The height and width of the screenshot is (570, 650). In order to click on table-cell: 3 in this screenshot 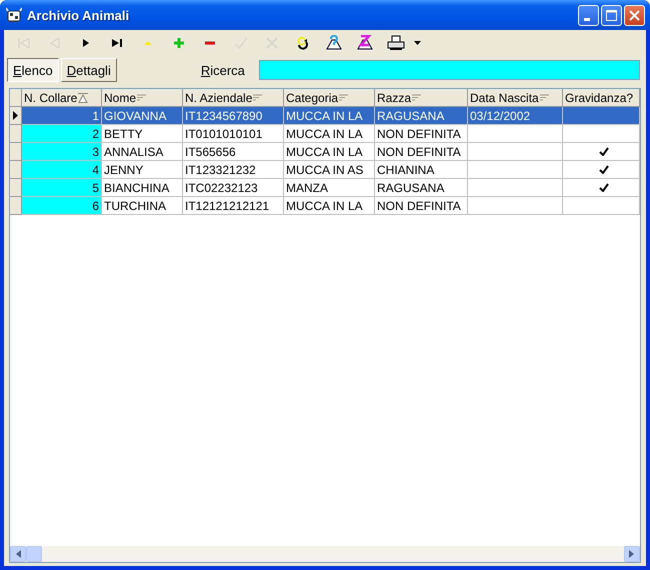, I will do `click(62, 152)`.